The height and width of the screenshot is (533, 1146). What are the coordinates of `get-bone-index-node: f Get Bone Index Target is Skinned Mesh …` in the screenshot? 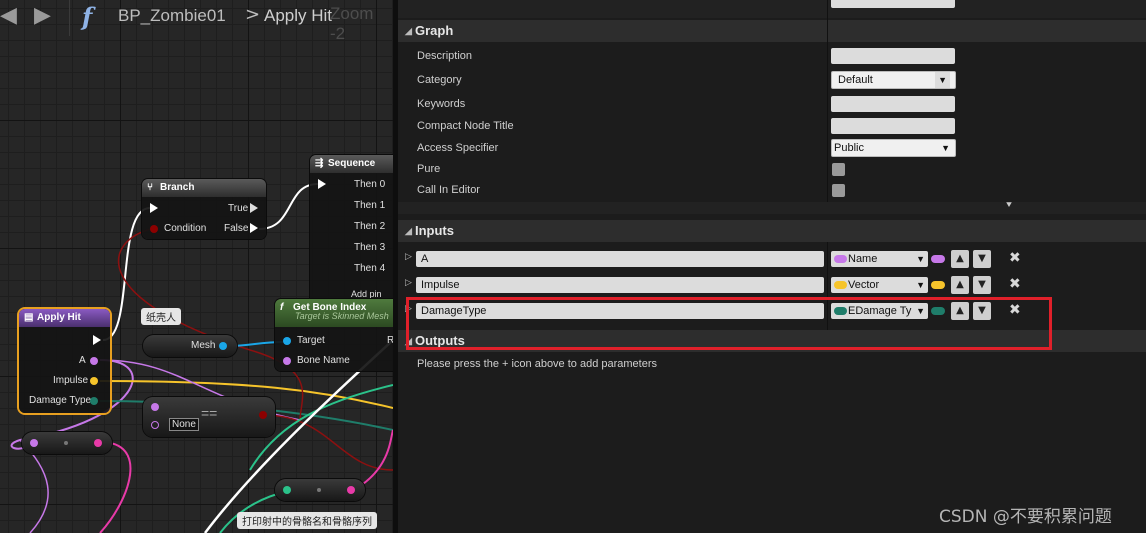 It's located at (334, 335).